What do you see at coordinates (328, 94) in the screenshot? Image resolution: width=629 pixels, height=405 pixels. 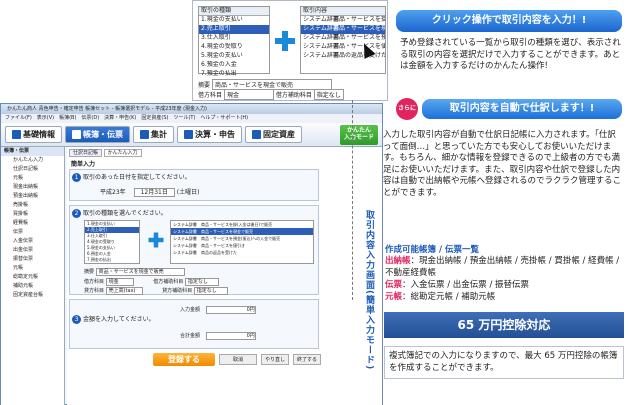 I see `debit-sub-field: 指定なし` at bounding box center [328, 94].